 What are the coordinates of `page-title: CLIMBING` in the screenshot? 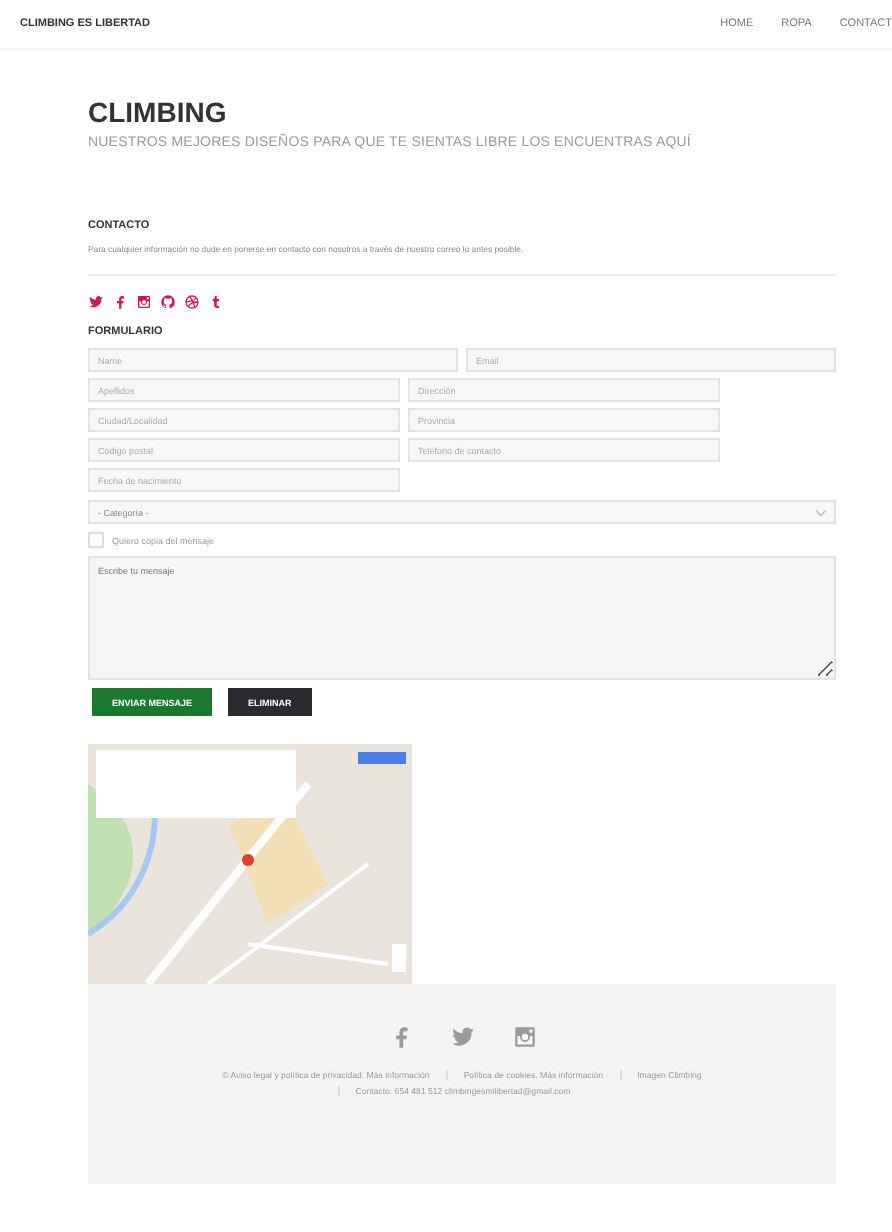 It's located at (158, 112).